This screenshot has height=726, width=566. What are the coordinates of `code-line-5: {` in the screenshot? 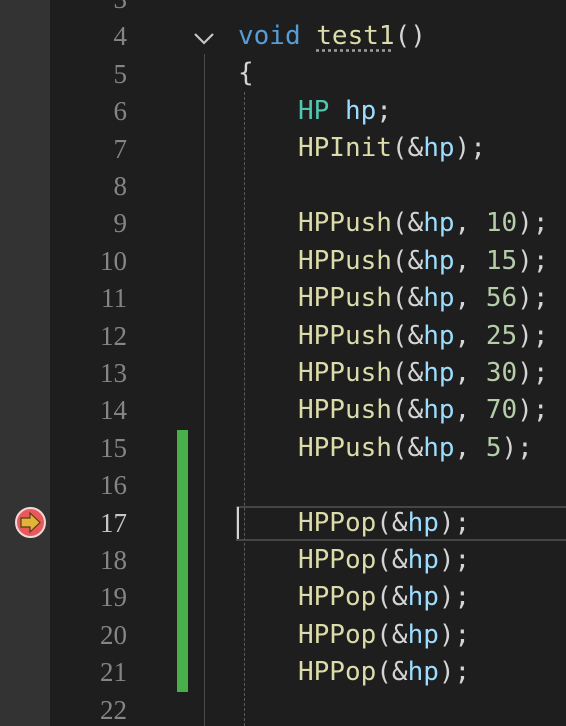 It's located at (246, 73).